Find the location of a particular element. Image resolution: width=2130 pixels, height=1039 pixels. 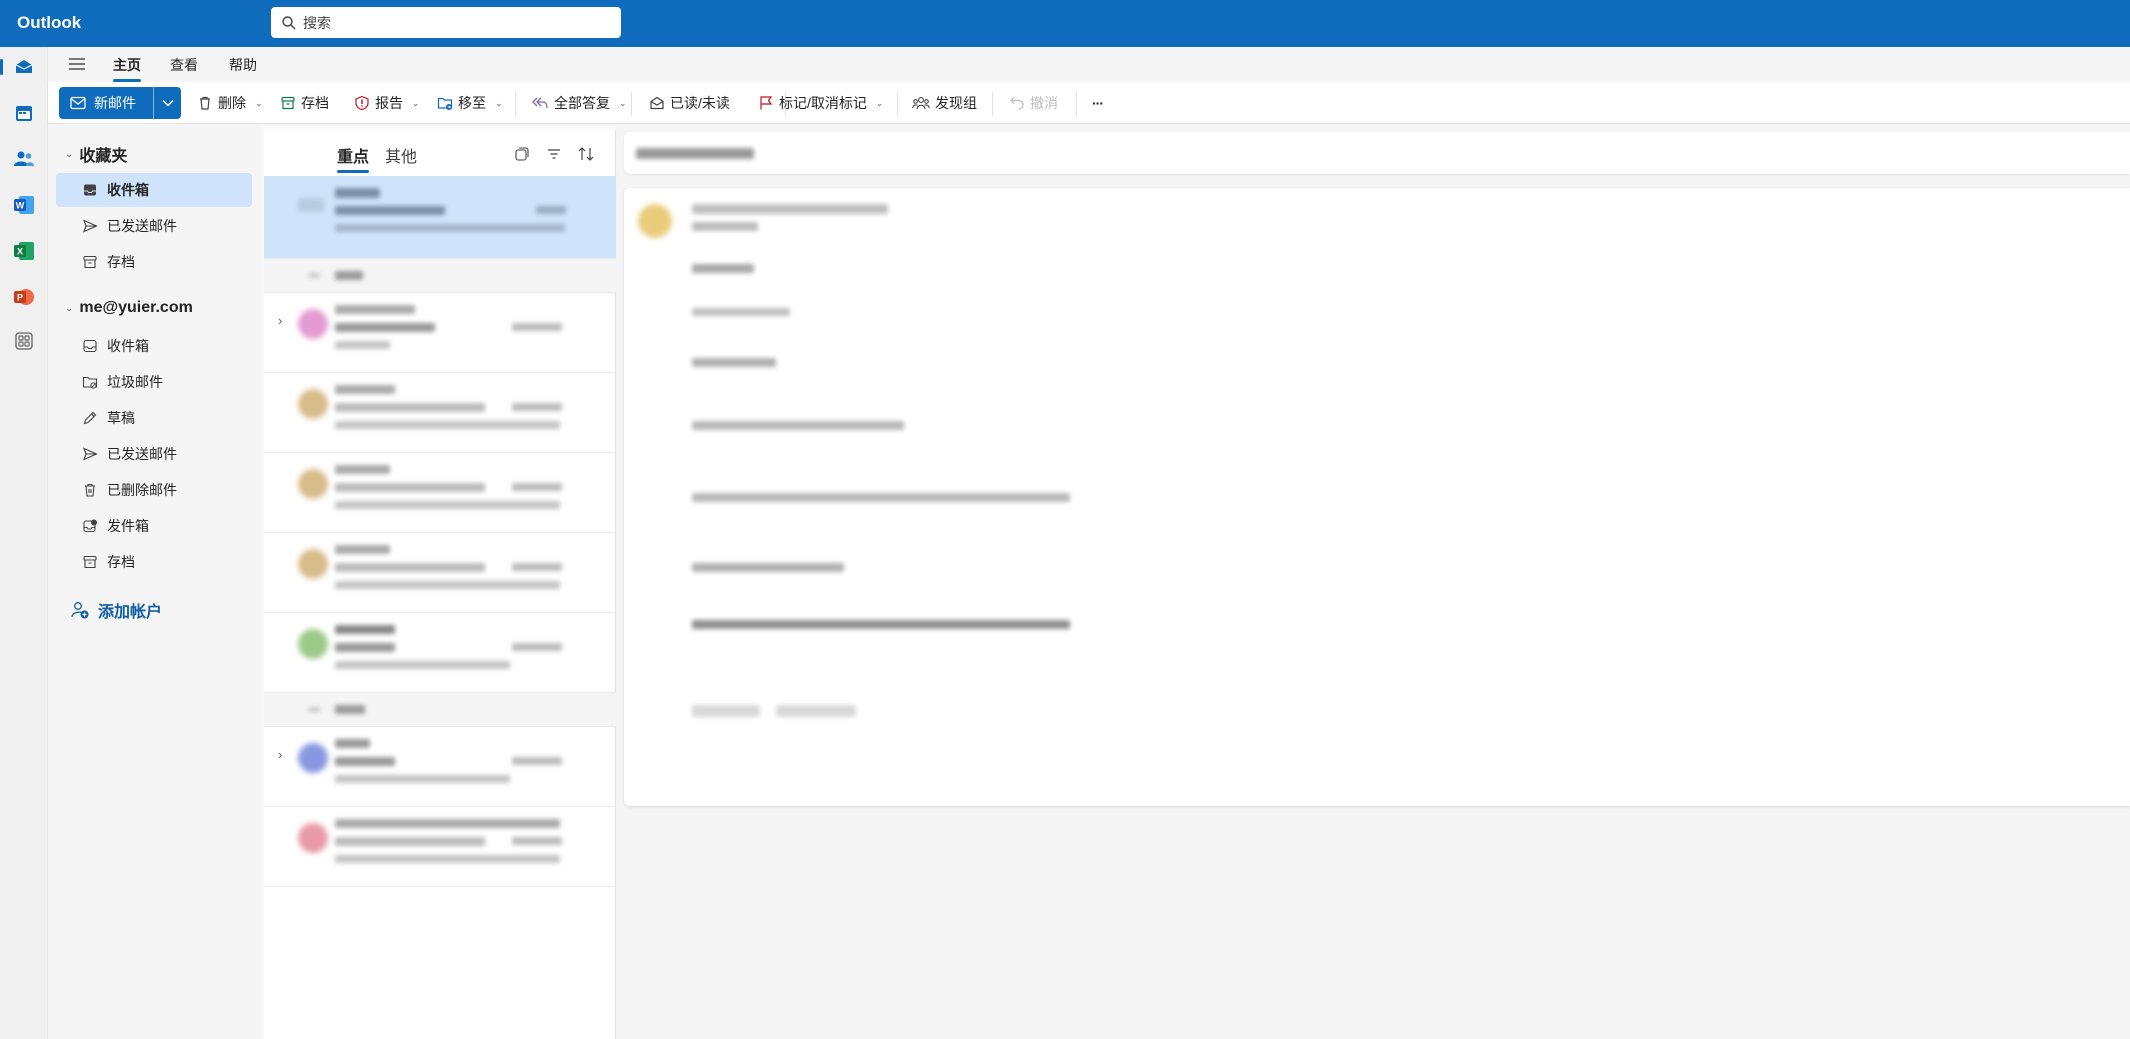

message-list-header: 重点 其他 is located at coordinates (440, 153).